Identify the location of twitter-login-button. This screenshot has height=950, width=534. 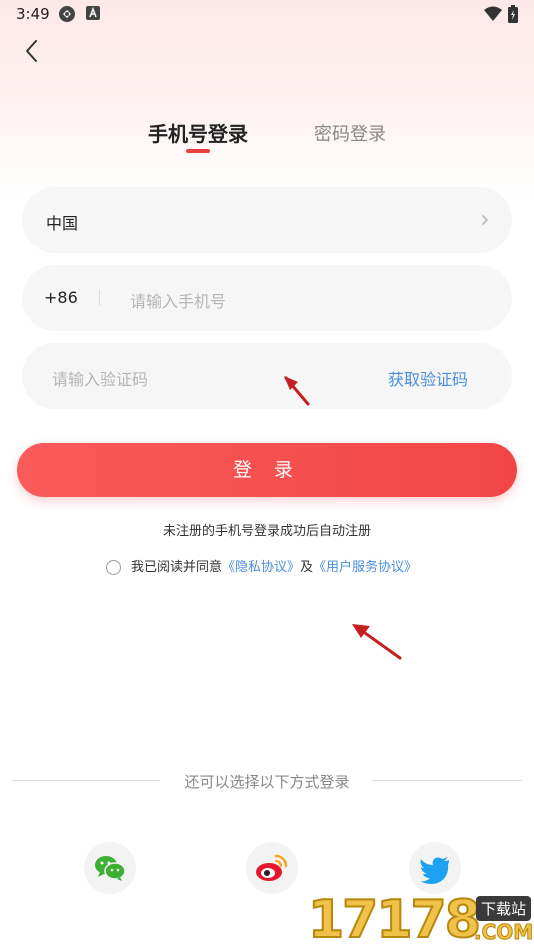
(435, 868).